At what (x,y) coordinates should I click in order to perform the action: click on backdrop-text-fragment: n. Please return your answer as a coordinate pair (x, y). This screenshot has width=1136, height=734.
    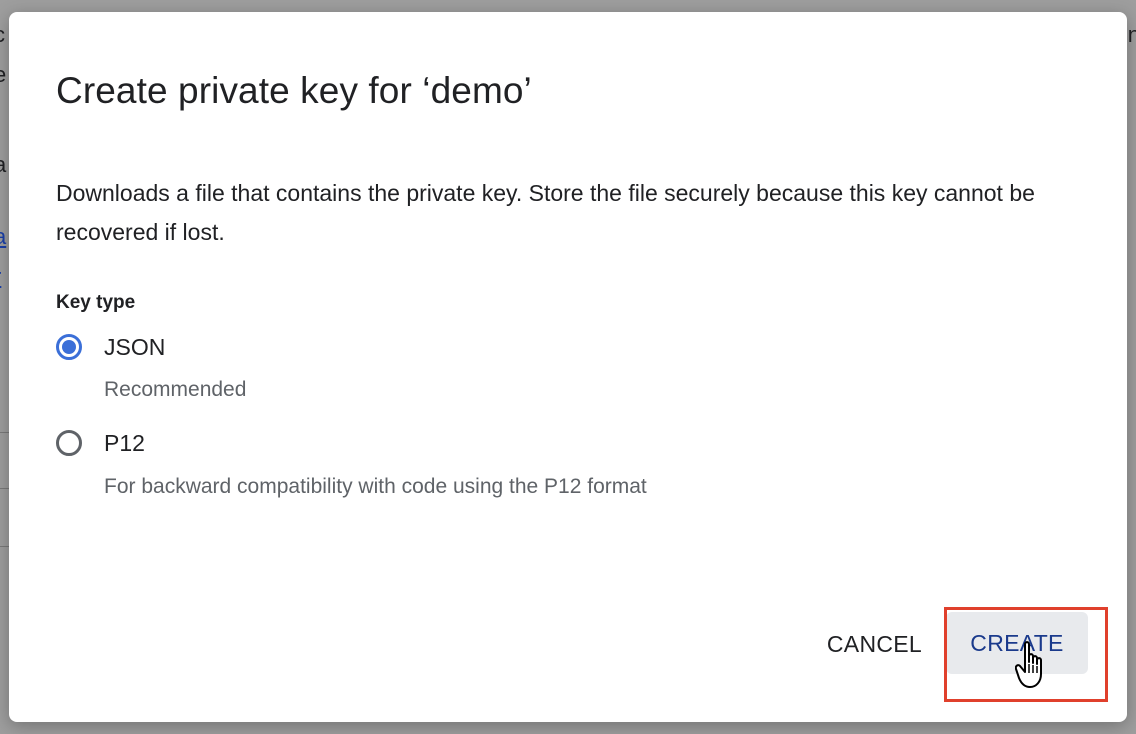
    Looking at the image, I should click on (1131, 34).